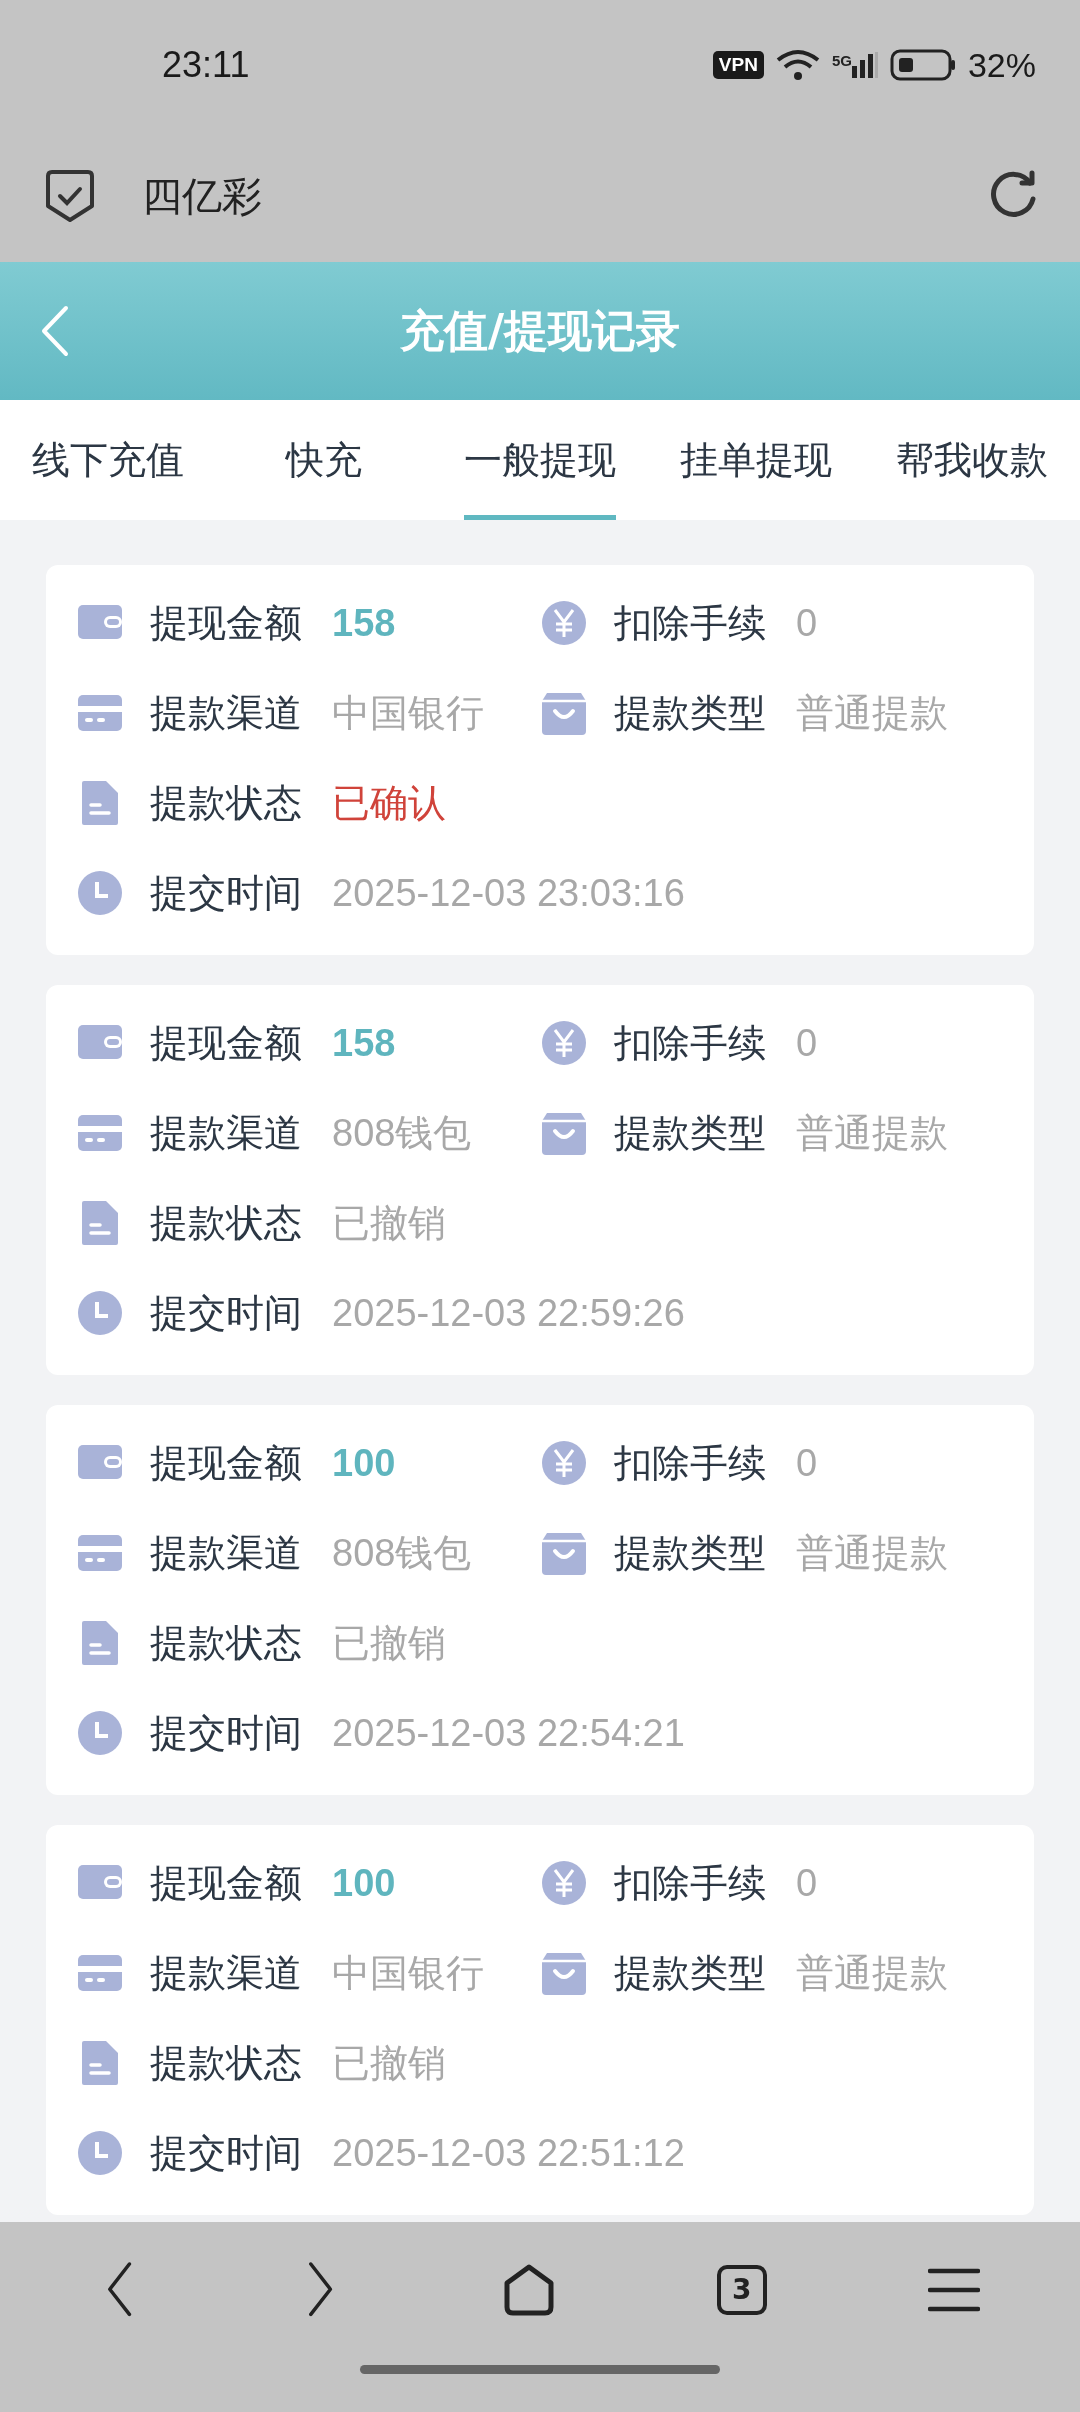  Describe the element at coordinates (841, 60) in the screenshot. I see `network-label: 5G` at that location.